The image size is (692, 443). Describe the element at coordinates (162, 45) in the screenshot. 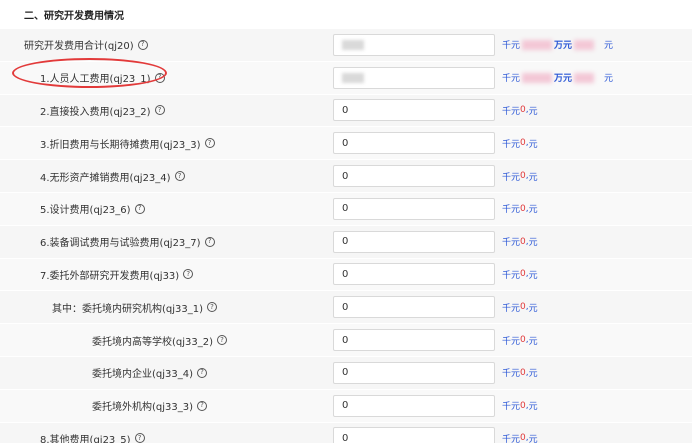

I see `row-label: 研究开发费用合计(qj20)?` at that location.